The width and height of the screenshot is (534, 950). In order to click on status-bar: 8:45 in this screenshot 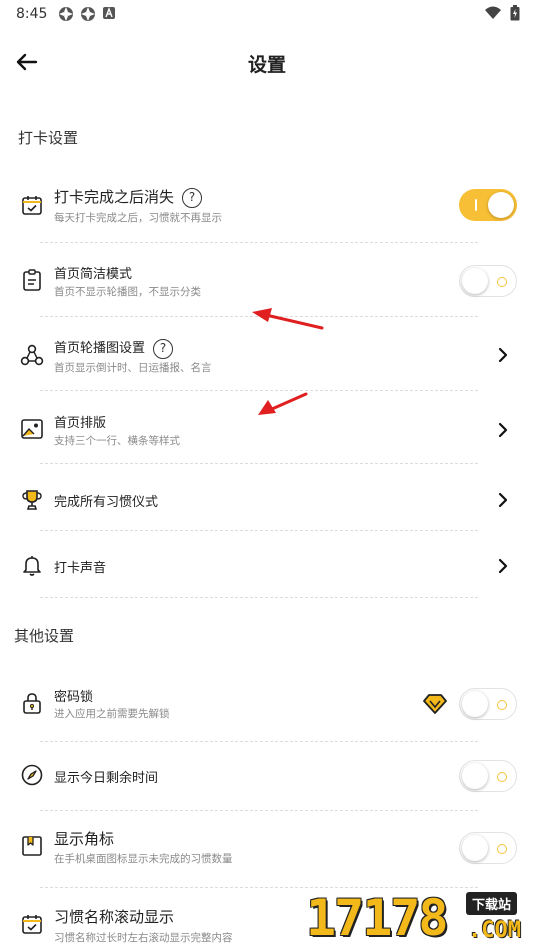, I will do `click(267, 14)`.